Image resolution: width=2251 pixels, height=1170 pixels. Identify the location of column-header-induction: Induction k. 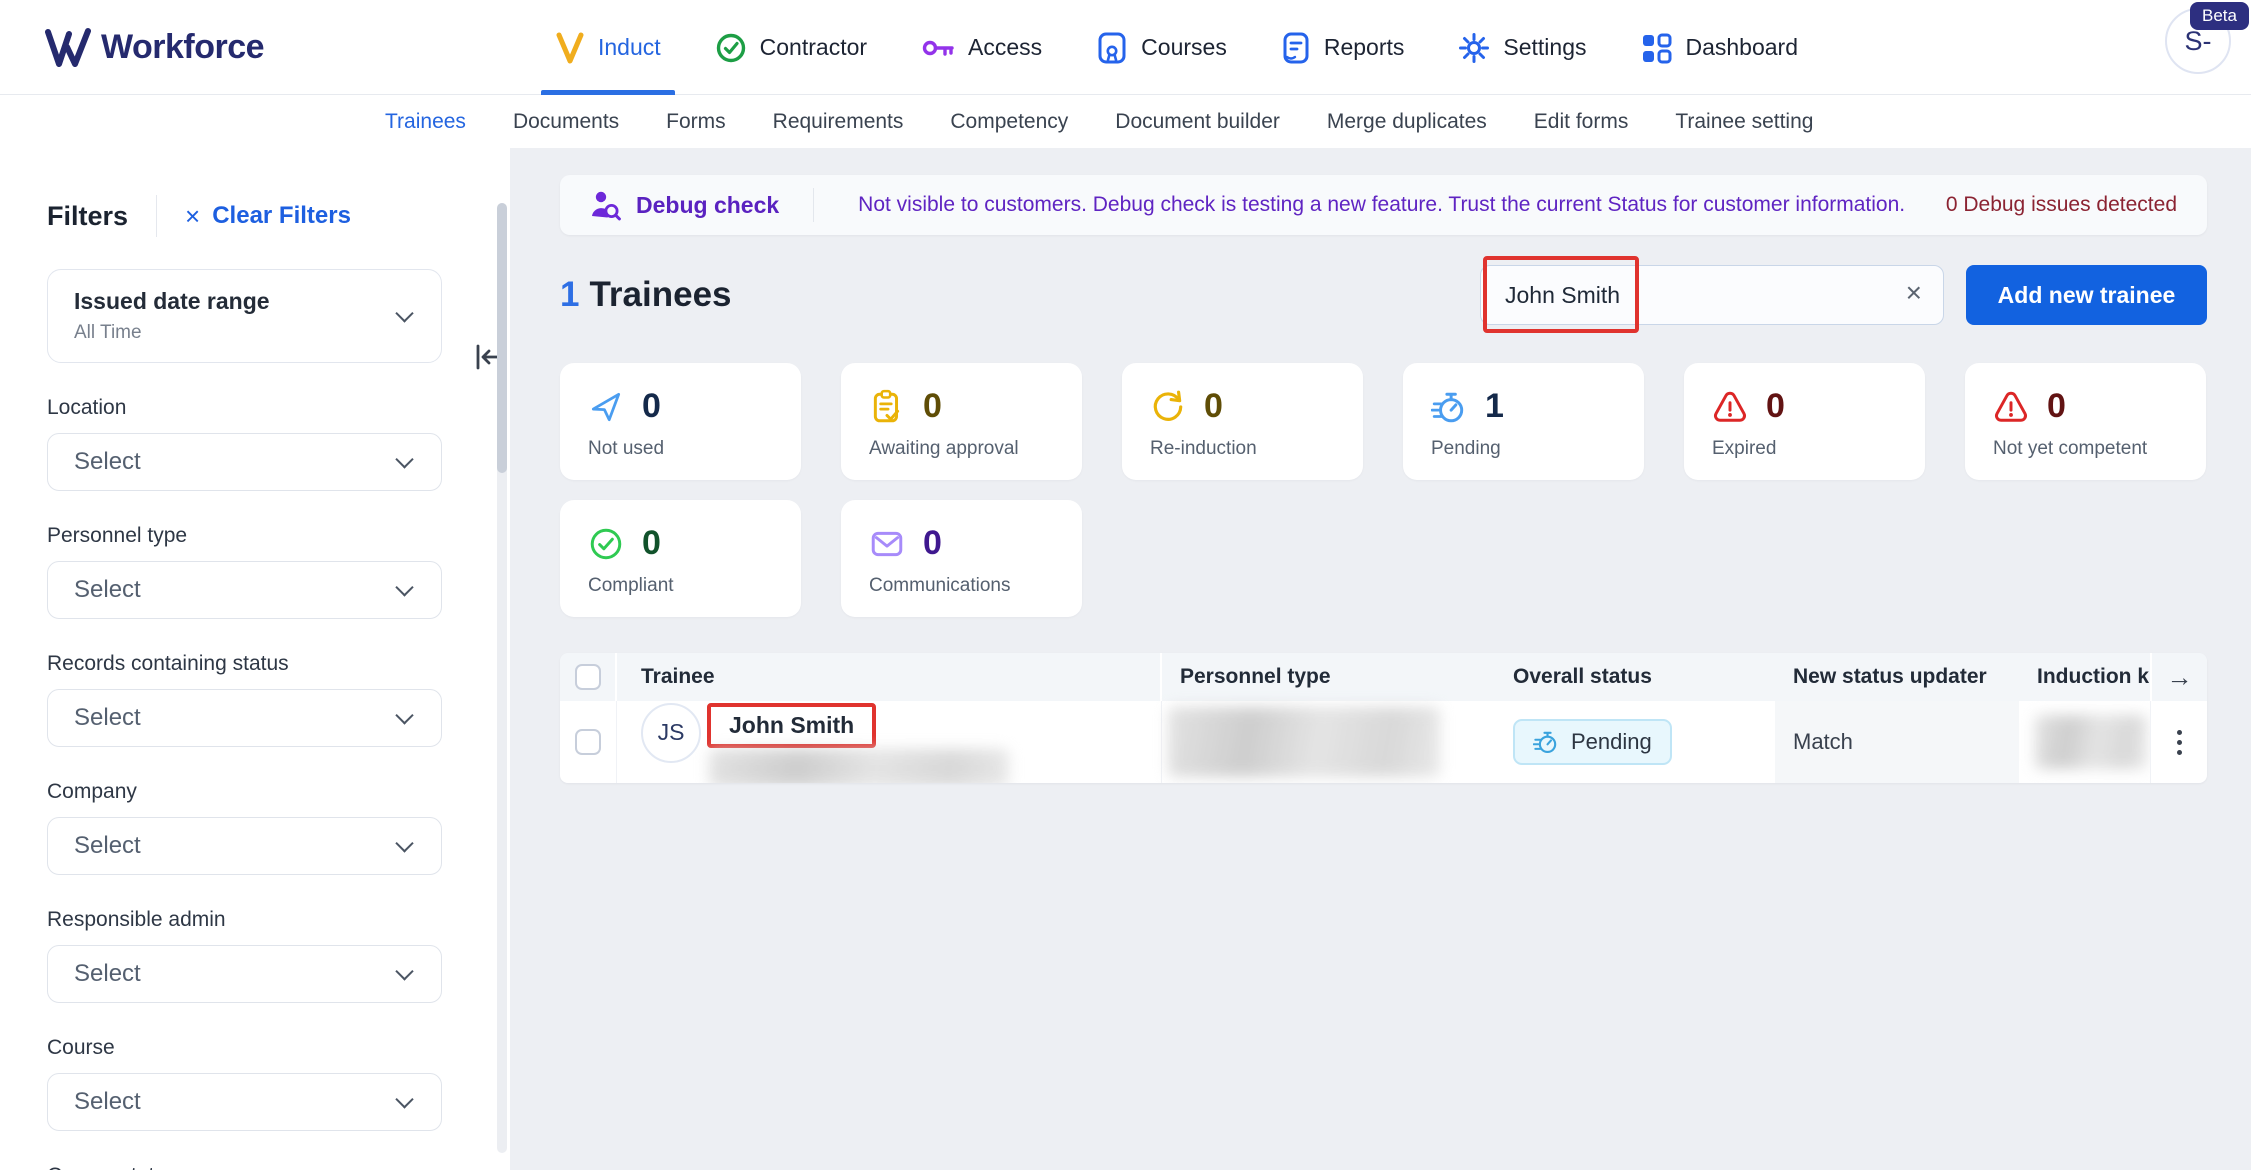
(2084, 677).